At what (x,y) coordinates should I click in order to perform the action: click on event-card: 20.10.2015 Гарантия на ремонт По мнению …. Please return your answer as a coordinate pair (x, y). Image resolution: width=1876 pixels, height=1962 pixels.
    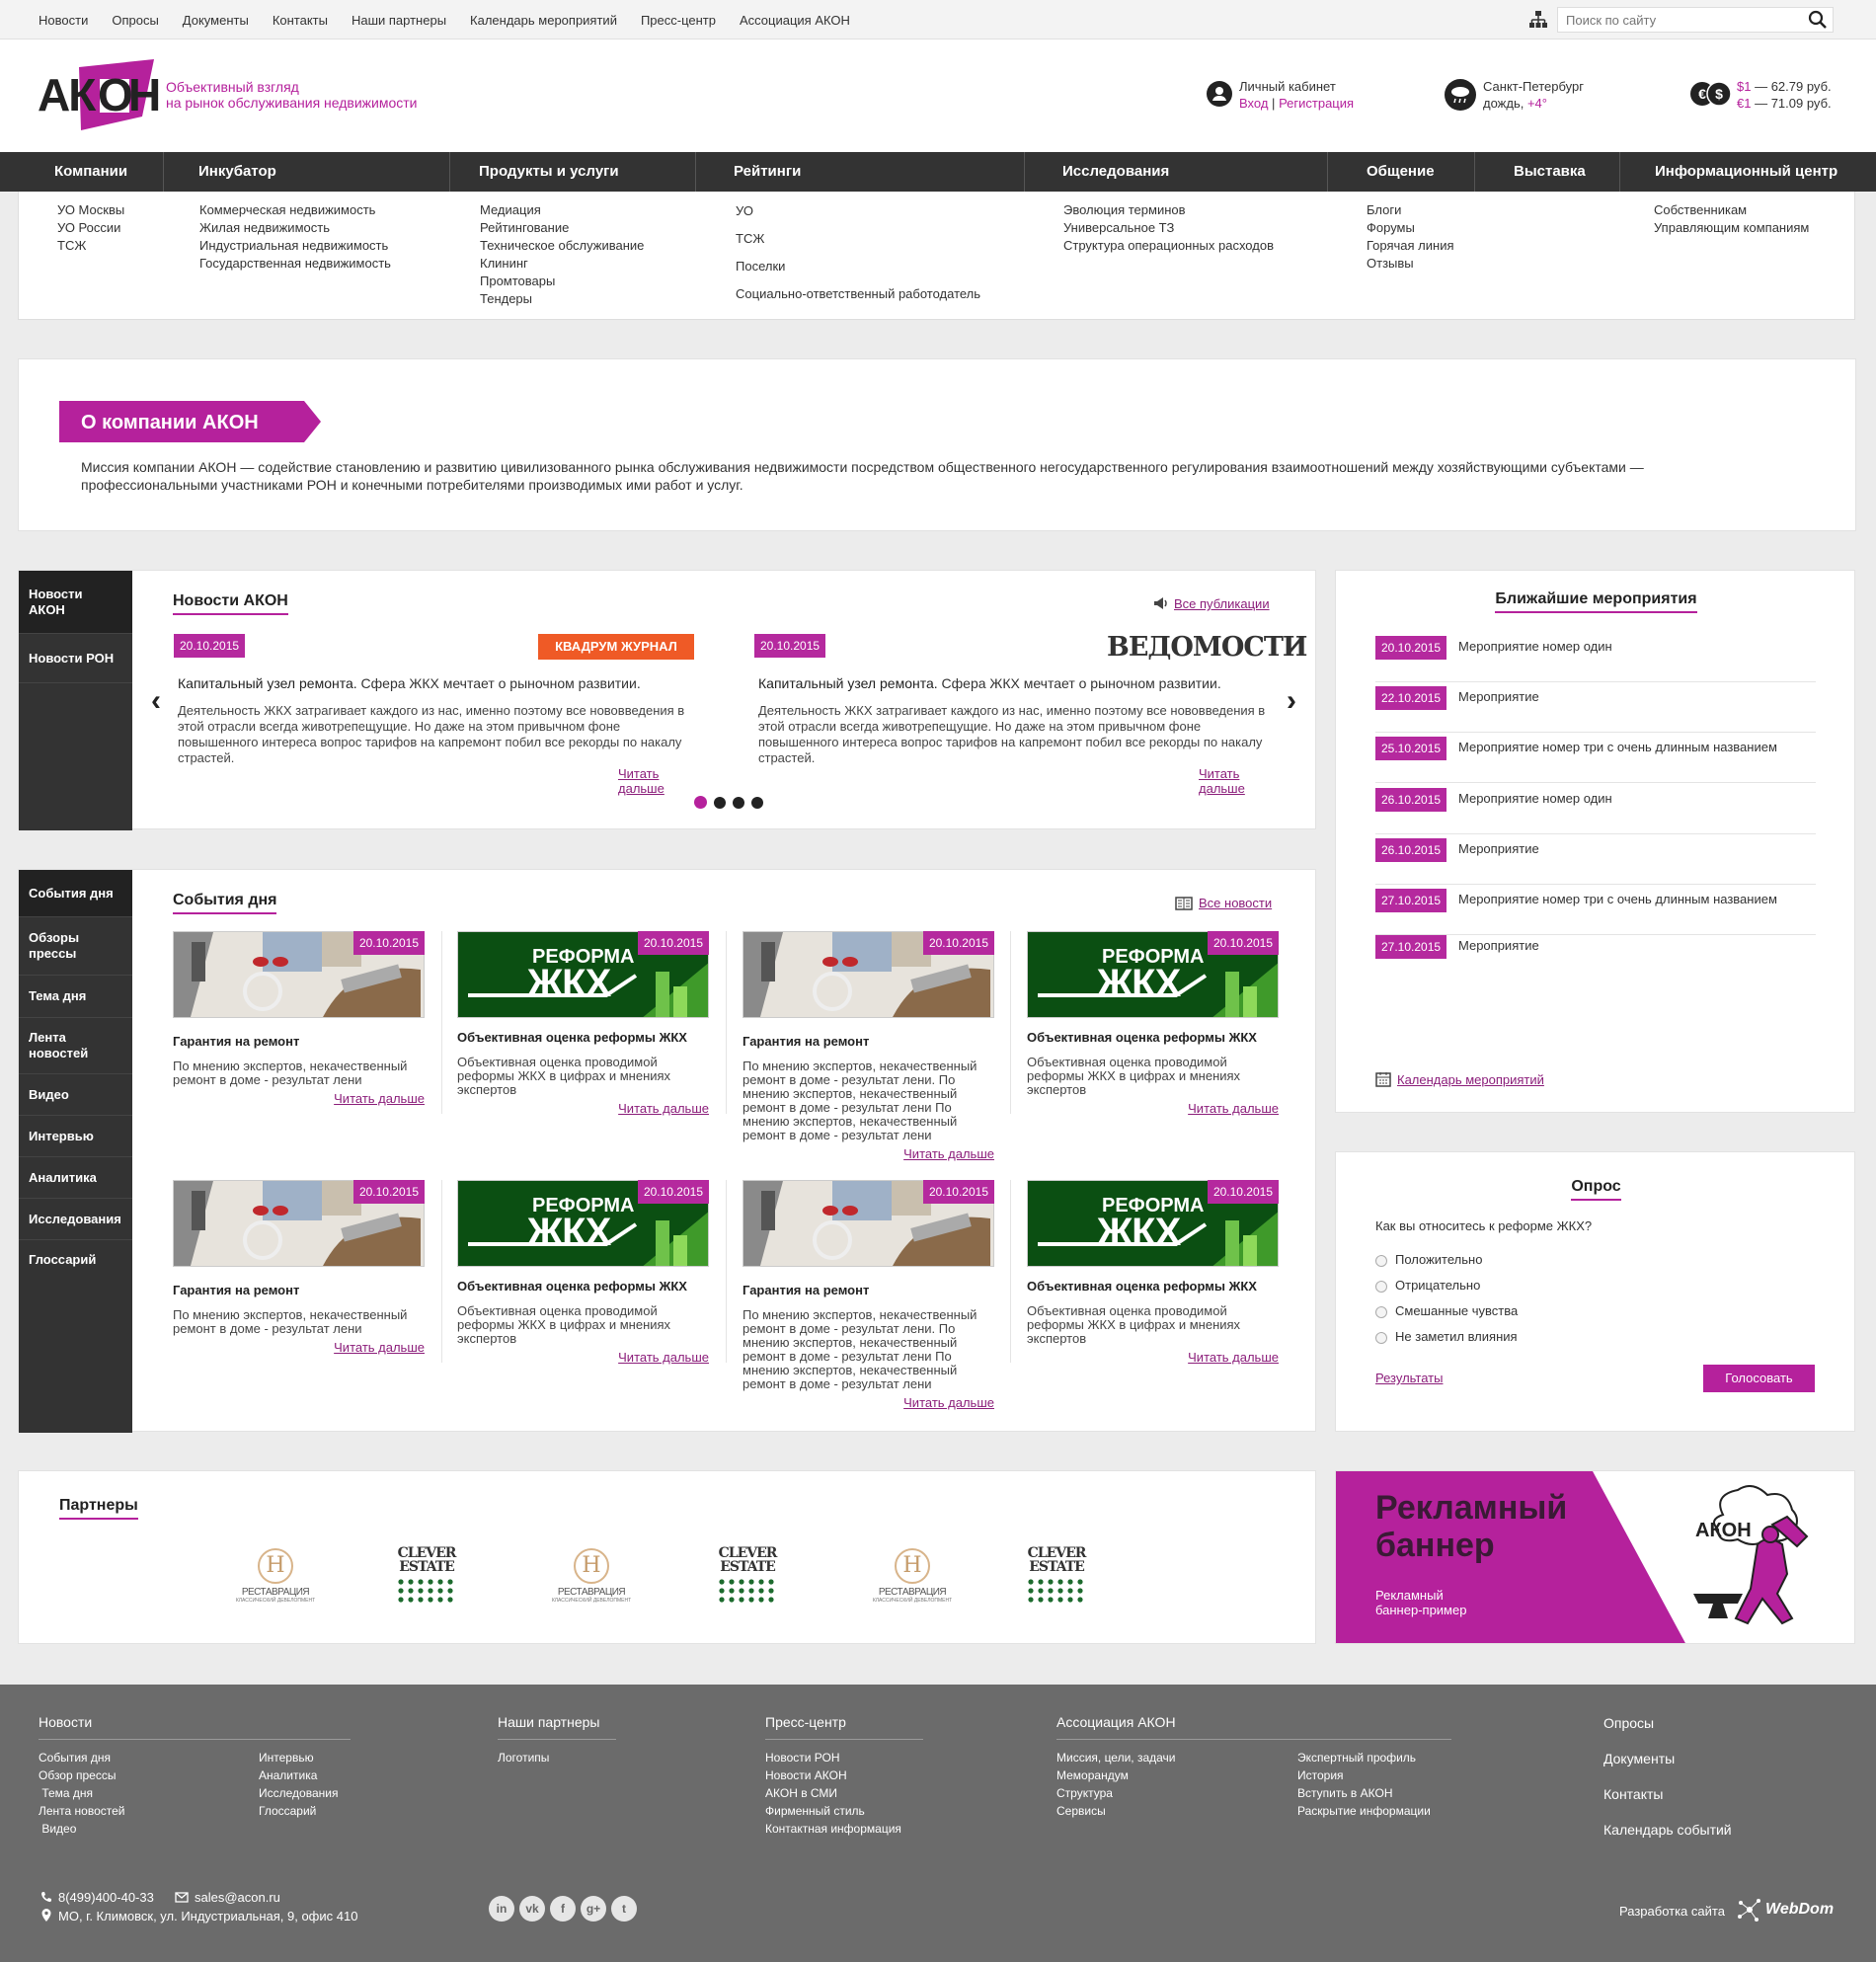
    Looking at the image, I should click on (869, 1049).